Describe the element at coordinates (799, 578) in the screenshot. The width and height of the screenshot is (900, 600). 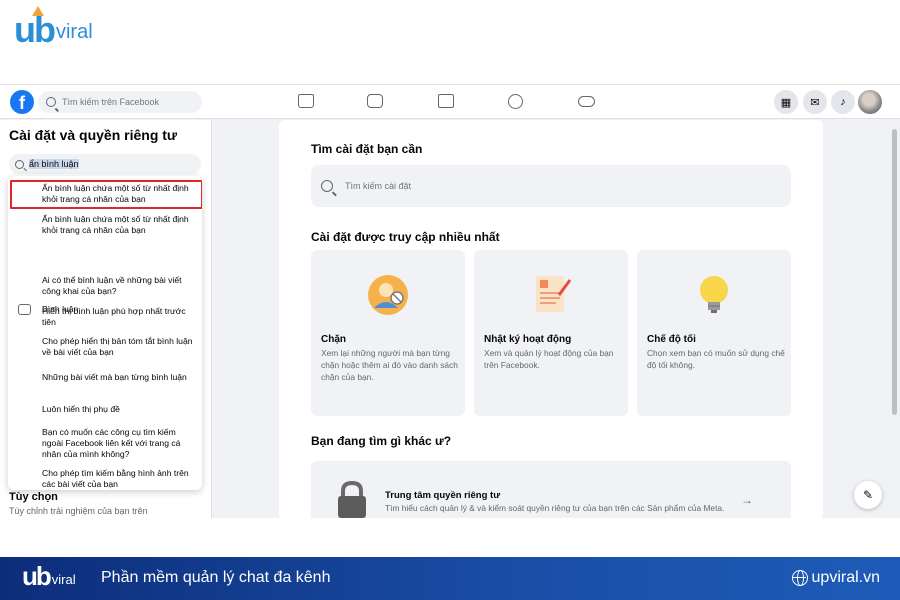
I see `globe-icon` at that location.